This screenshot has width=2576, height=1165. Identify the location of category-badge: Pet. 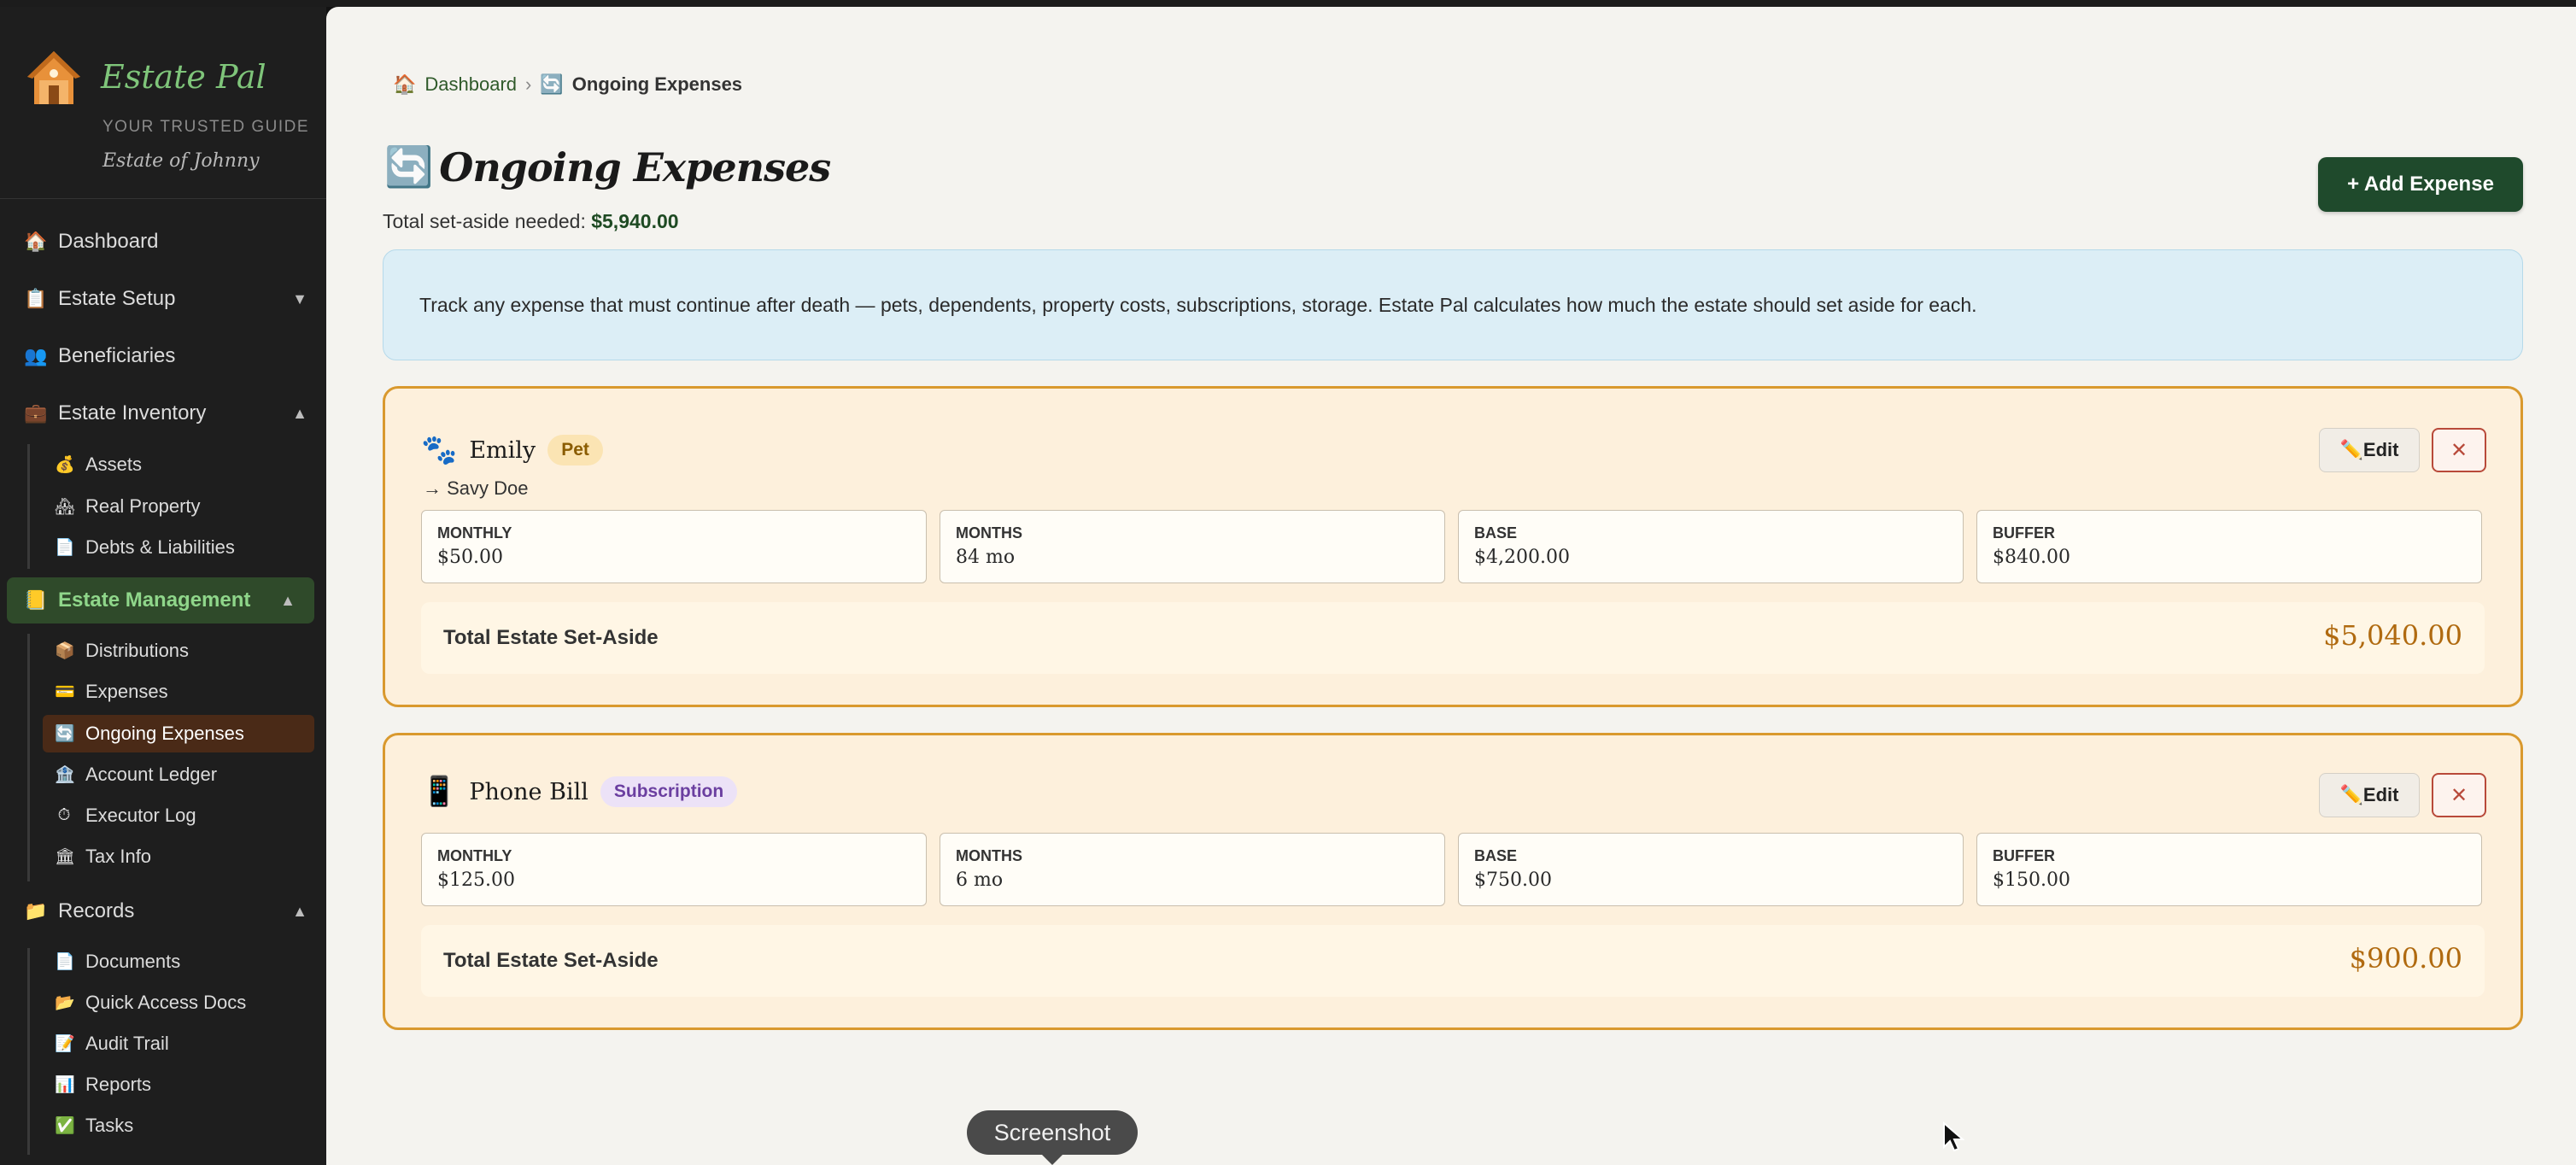
(575, 450).